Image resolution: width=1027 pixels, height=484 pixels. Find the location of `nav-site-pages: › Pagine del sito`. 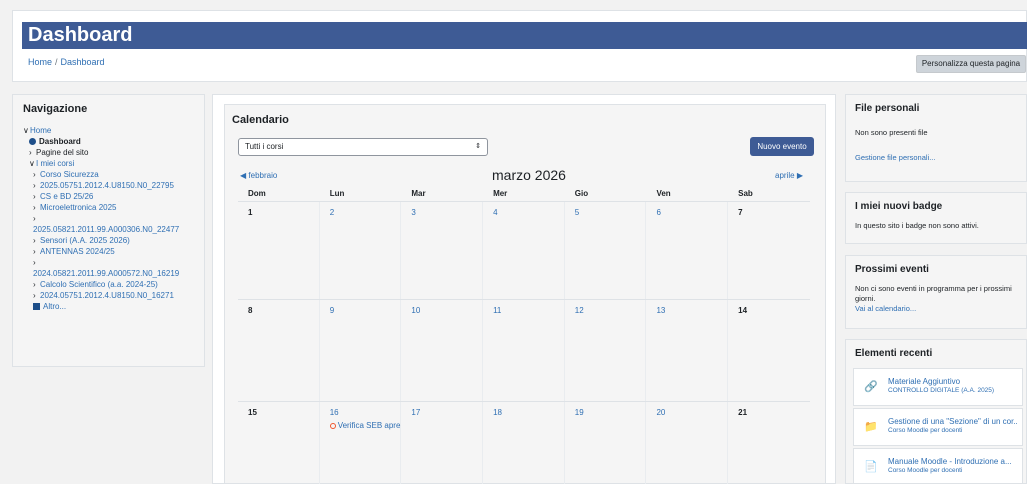

nav-site-pages: › Pagine del sito is located at coordinates (114, 152).